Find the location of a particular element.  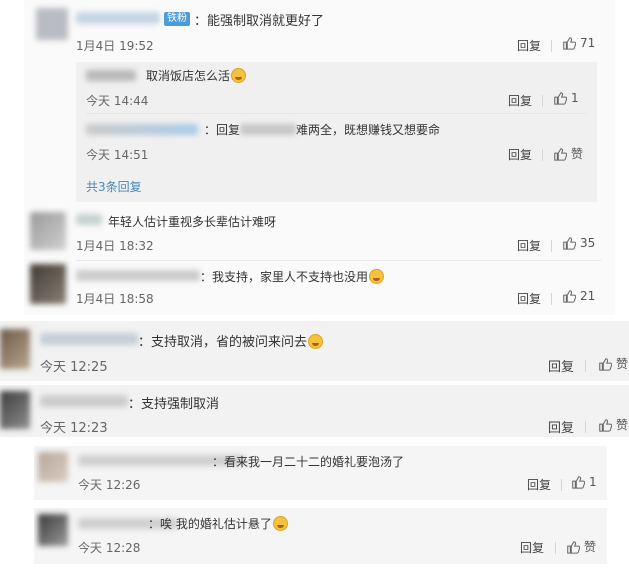

comment-panel-4: ：看来我一月二十二的婚礼要泡汤了 今天 12:26 回复 1 is located at coordinates (320, 473).